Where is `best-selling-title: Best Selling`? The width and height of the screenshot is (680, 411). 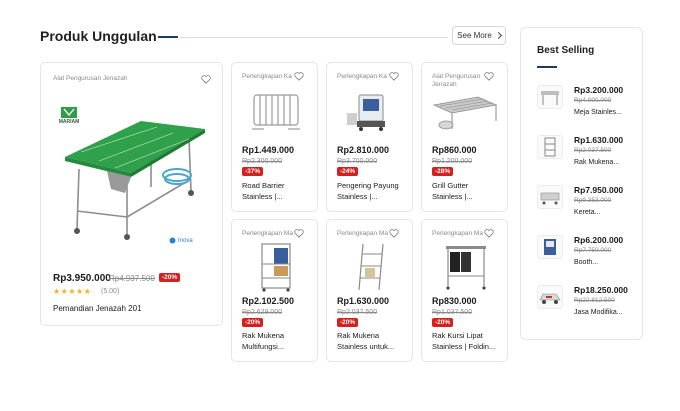
best-selling-title: Best Selling is located at coordinates (566, 50).